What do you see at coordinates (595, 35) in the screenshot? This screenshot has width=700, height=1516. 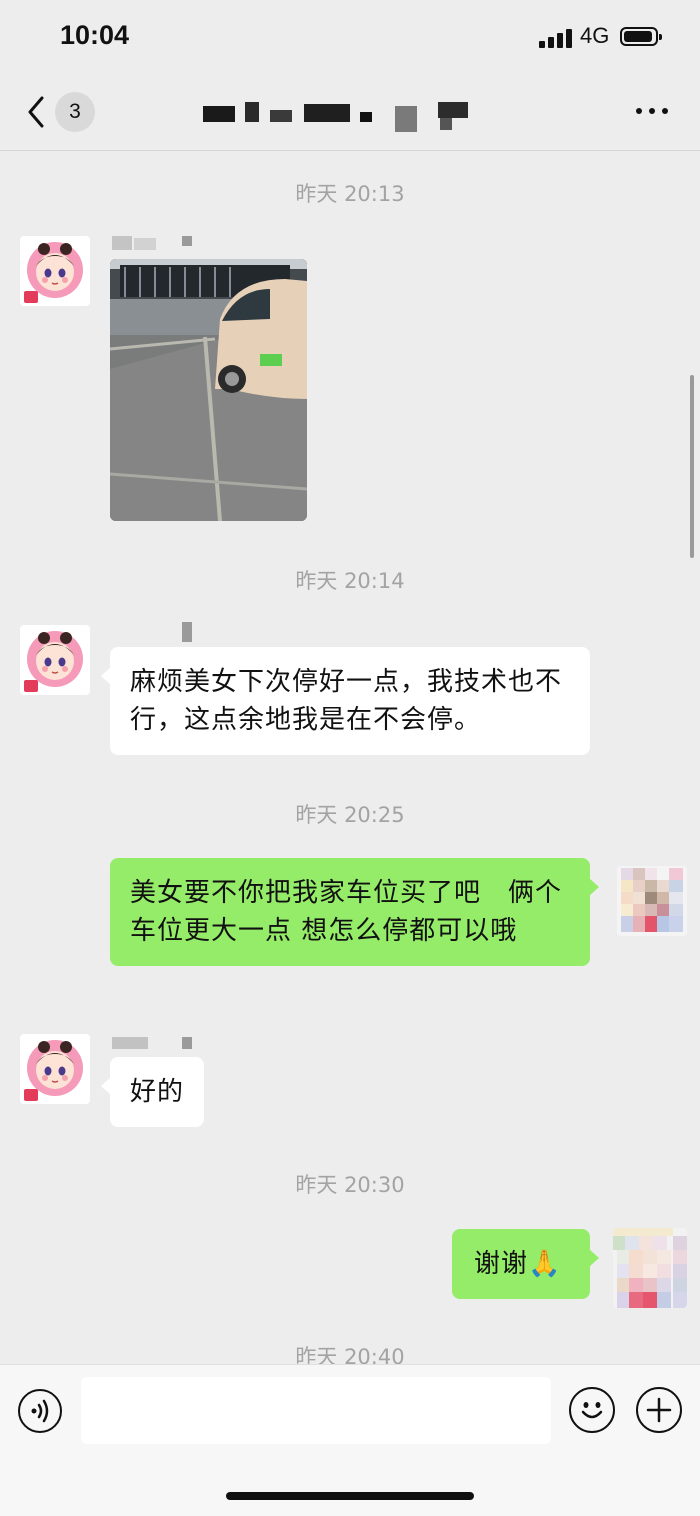 I see `network-type: 4G` at bounding box center [595, 35].